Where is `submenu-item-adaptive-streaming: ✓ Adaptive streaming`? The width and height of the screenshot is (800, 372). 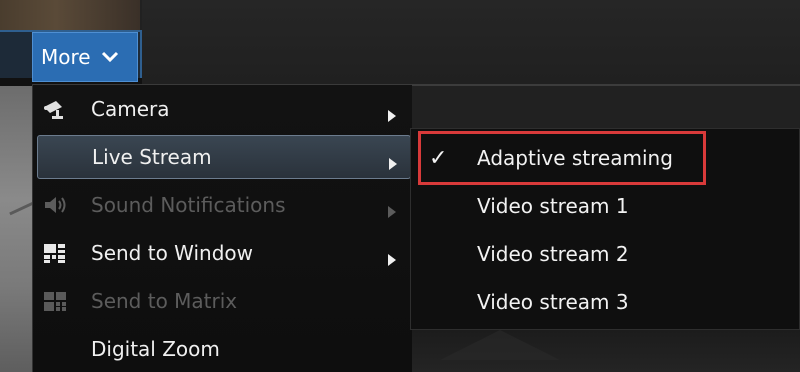
submenu-item-adaptive-streaming: ✓ Adaptive streaming is located at coordinates (605, 158).